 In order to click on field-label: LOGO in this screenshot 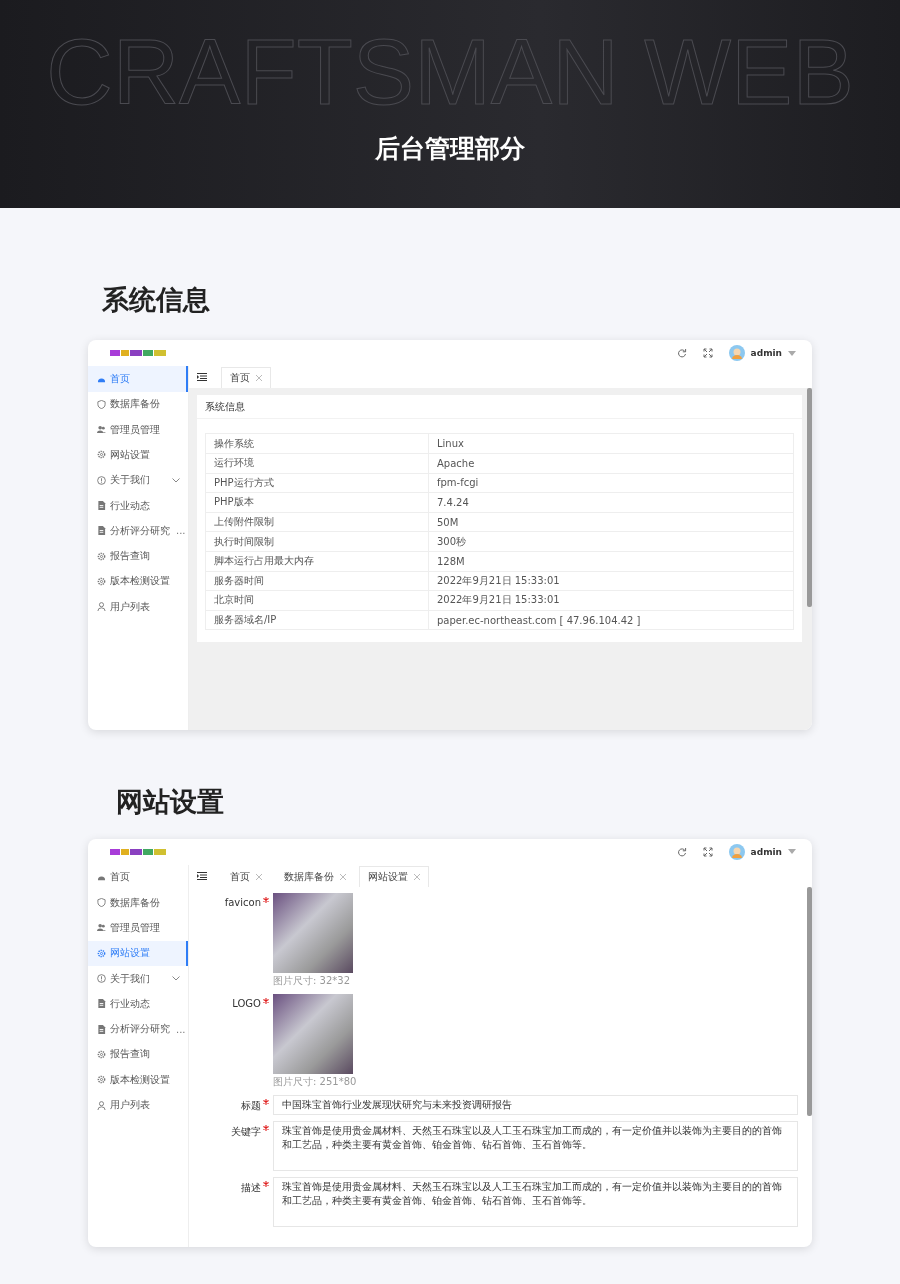, I will do `click(246, 1003)`.